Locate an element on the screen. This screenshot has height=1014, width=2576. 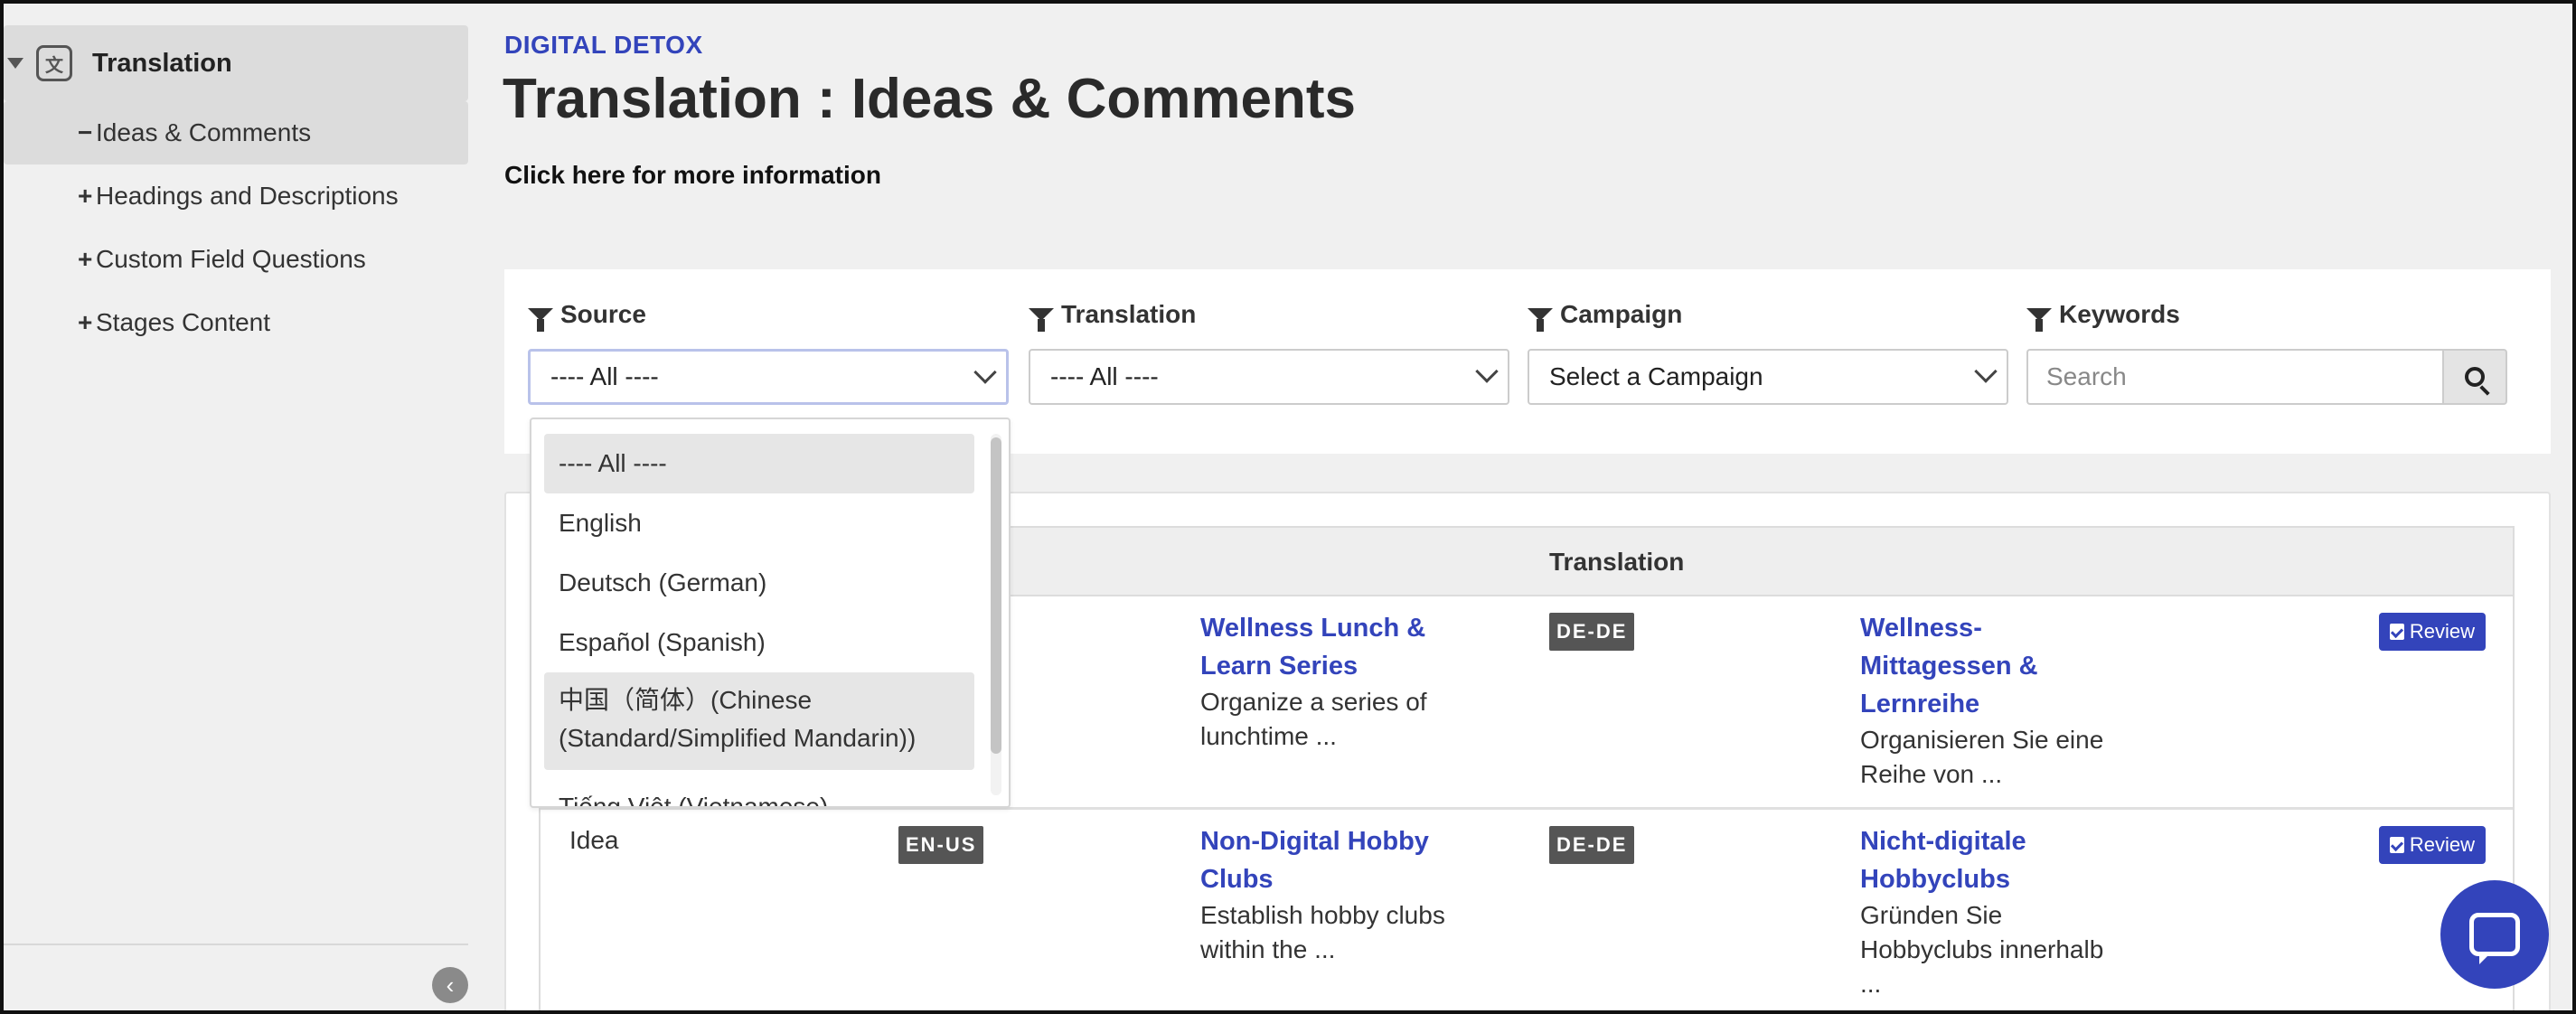
target-title-line: Nicht-digitale is located at coordinates (1943, 841).